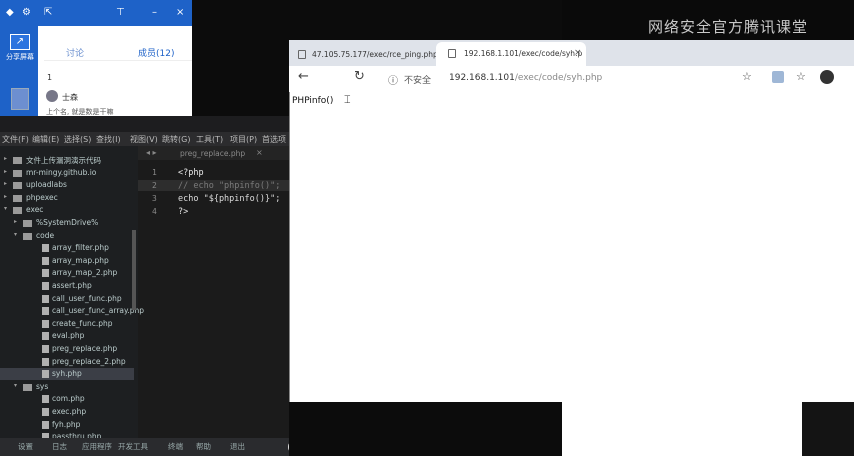 Image resolution: width=854 pixels, height=456 pixels. Describe the element at coordinates (134, 270) in the screenshot. I see `tree-scrollbar` at that location.